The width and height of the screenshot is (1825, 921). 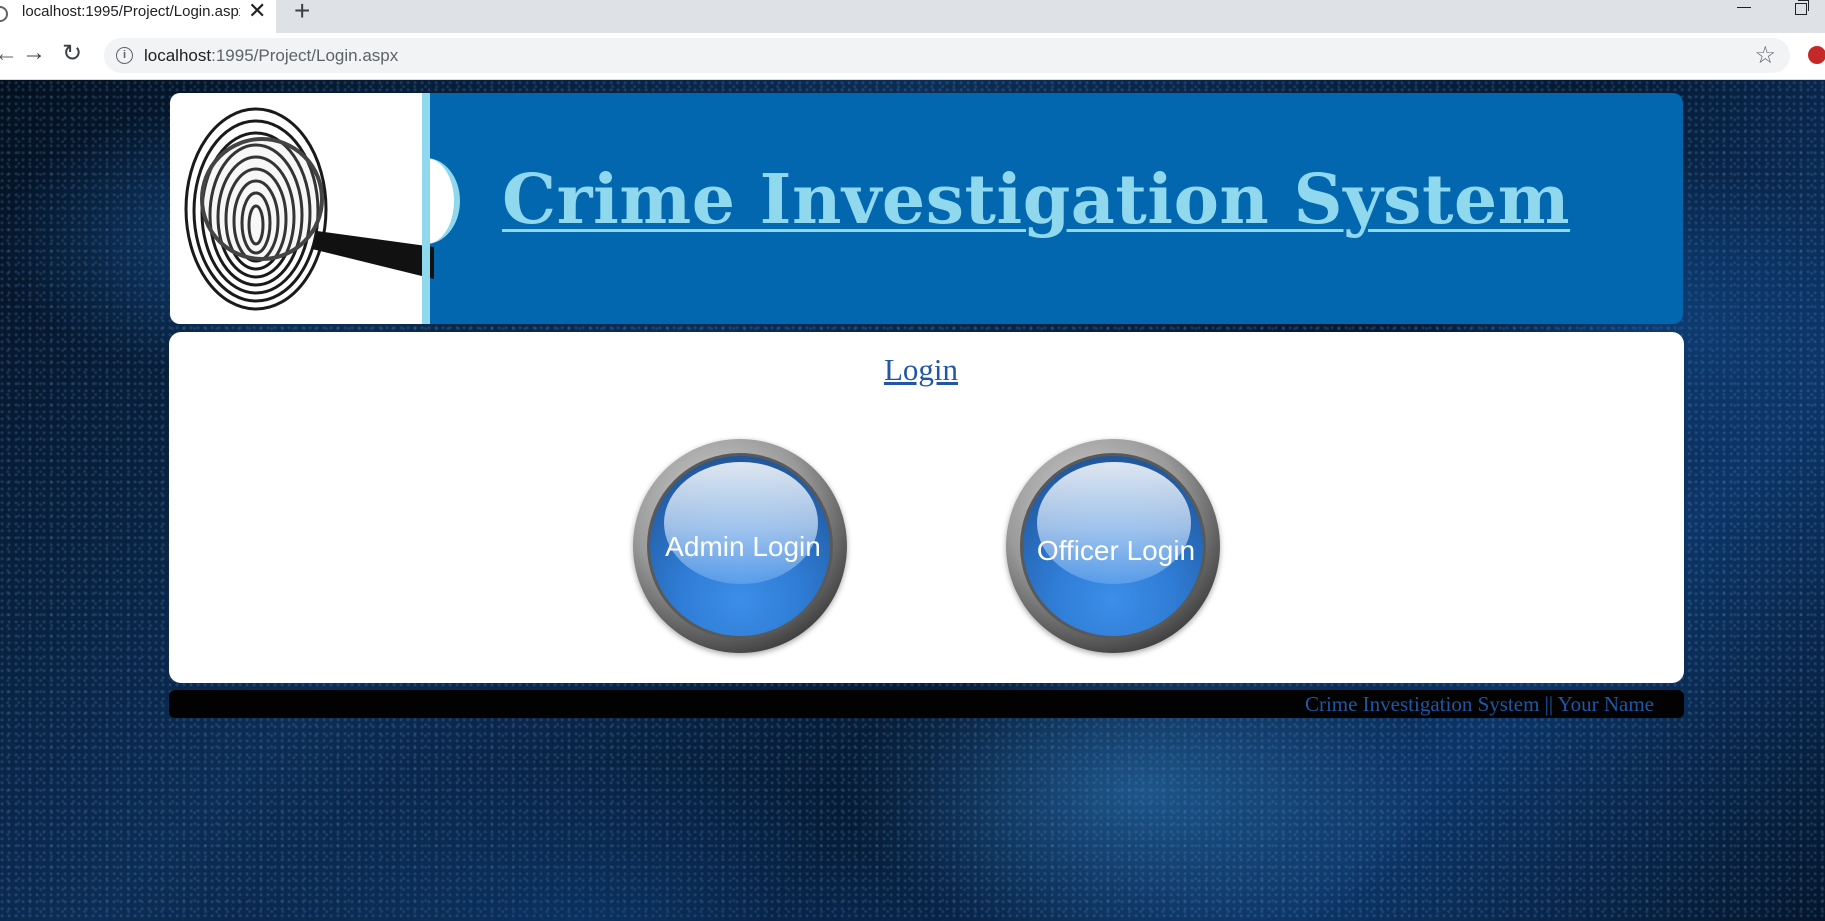 I want to click on url-text: localhost:1995/Project/Login.aspx, so click(x=271, y=55).